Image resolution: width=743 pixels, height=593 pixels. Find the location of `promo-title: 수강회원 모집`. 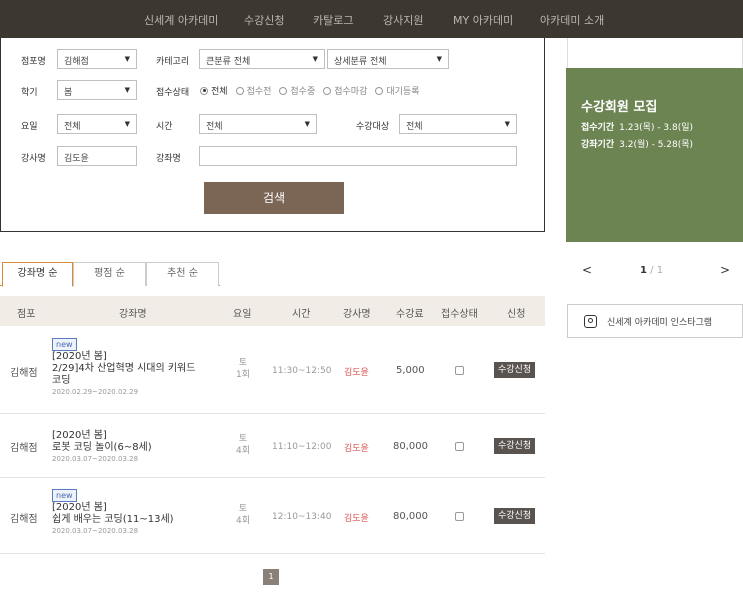

promo-title: 수강회원 모집 is located at coordinates (619, 107).